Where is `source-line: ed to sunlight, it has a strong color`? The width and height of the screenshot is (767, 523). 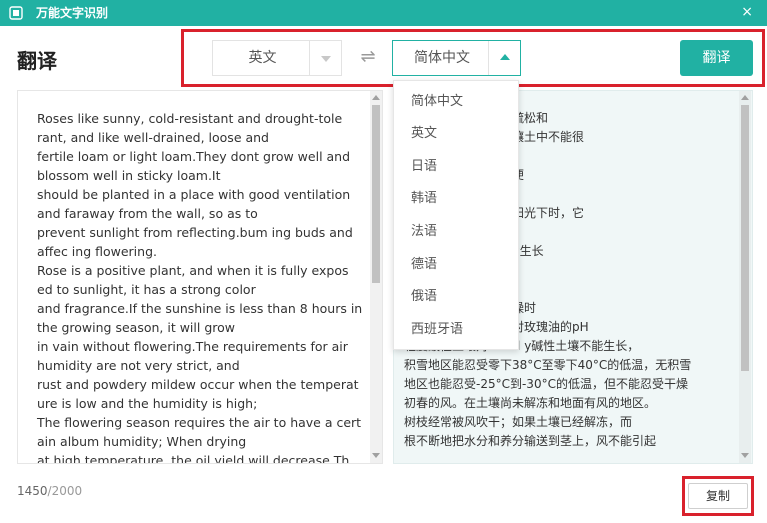
source-line: ed to sunlight, it has a strong color is located at coordinates (146, 289).